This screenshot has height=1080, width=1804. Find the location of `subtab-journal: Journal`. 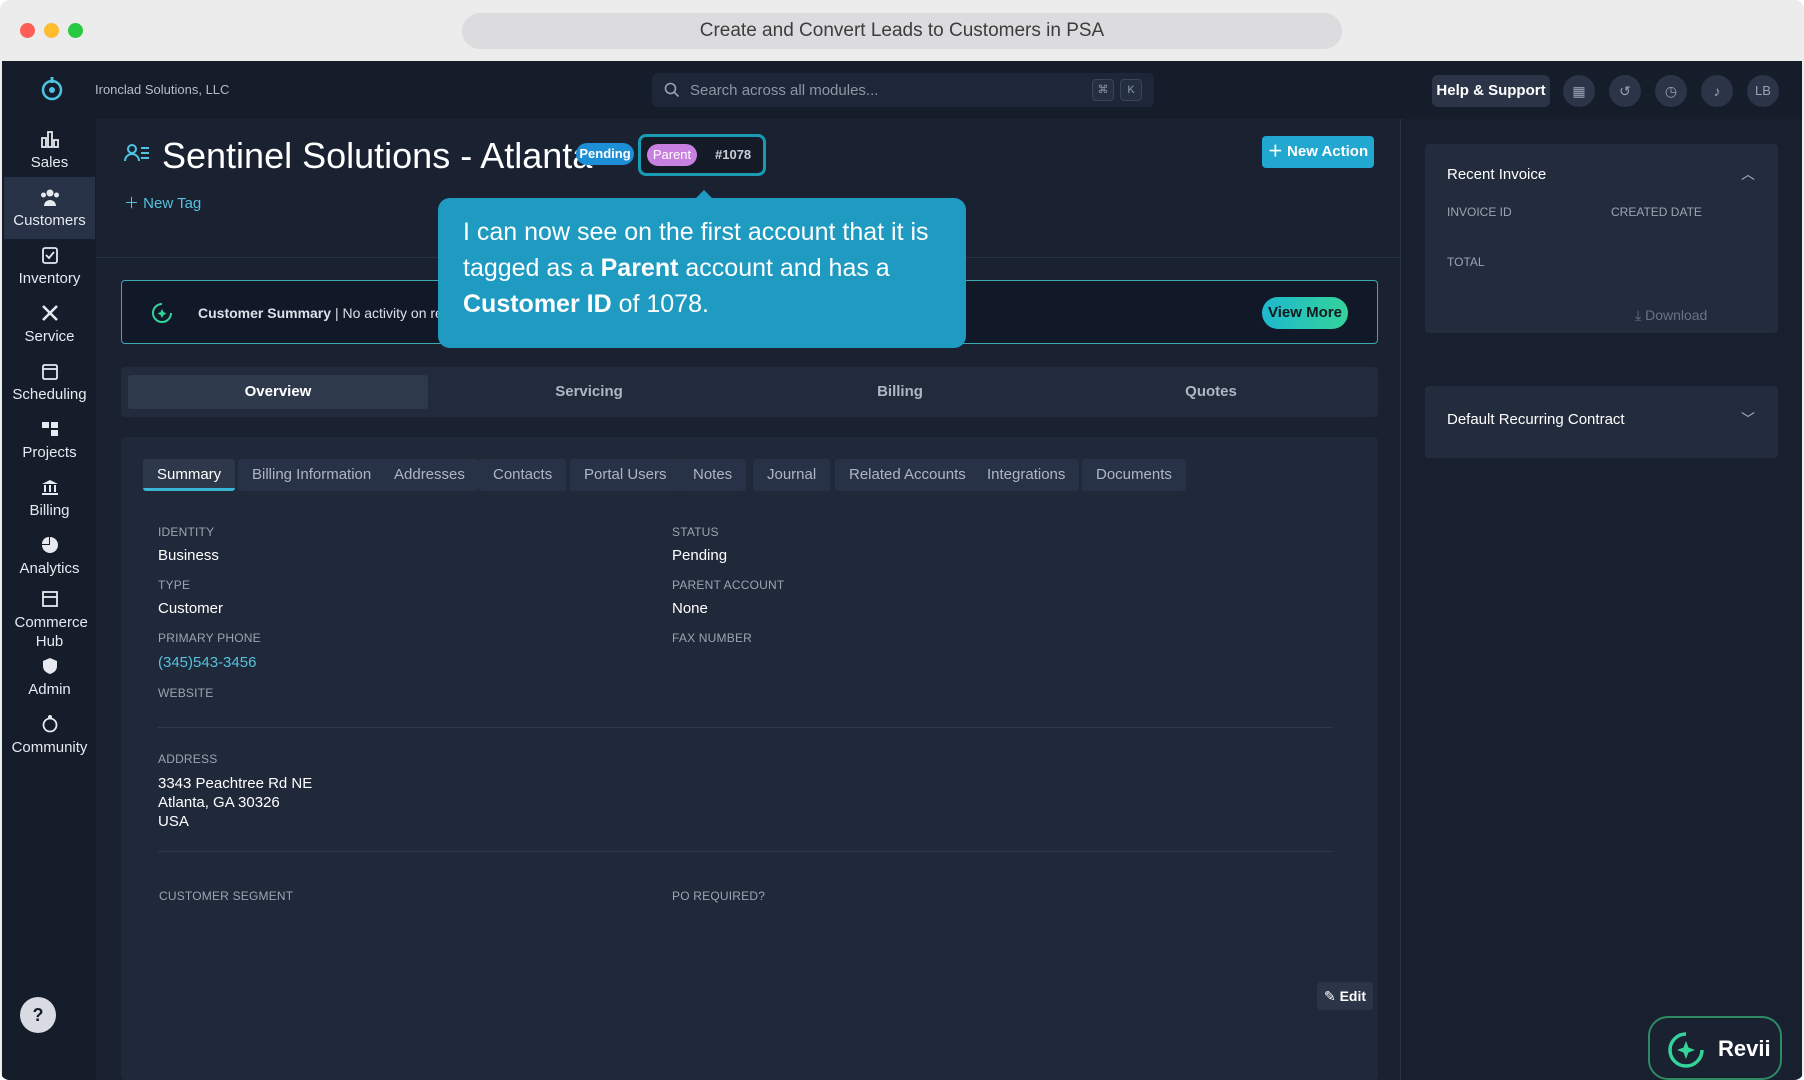

subtab-journal: Journal is located at coordinates (792, 475).